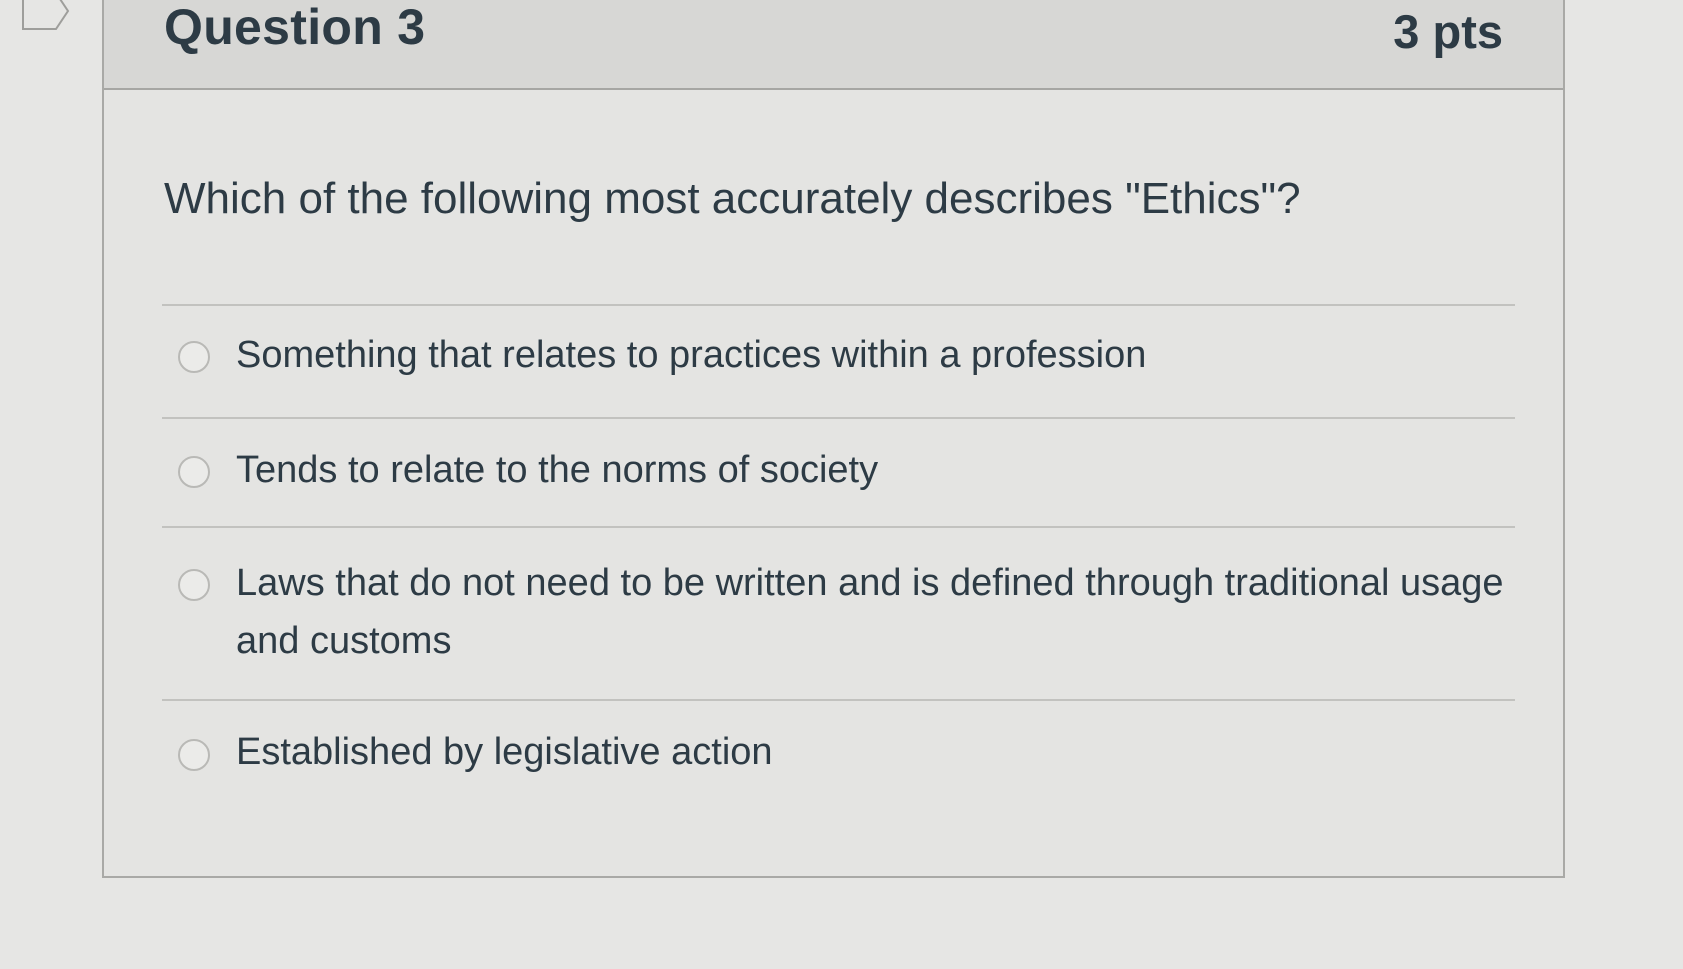 The image size is (1683, 969). What do you see at coordinates (870, 752) in the screenshot?
I see `answer-label: Established by legislative action` at bounding box center [870, 752].